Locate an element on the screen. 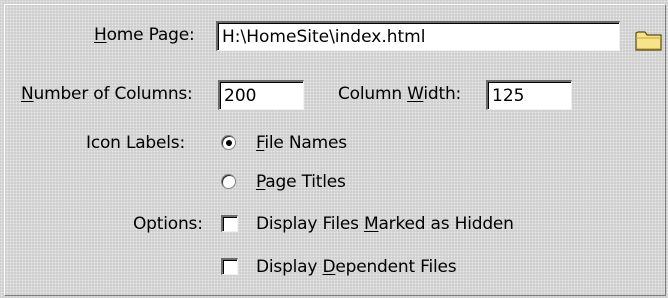  number-of-columns-input: 200 is located at coordinates (261, 95).